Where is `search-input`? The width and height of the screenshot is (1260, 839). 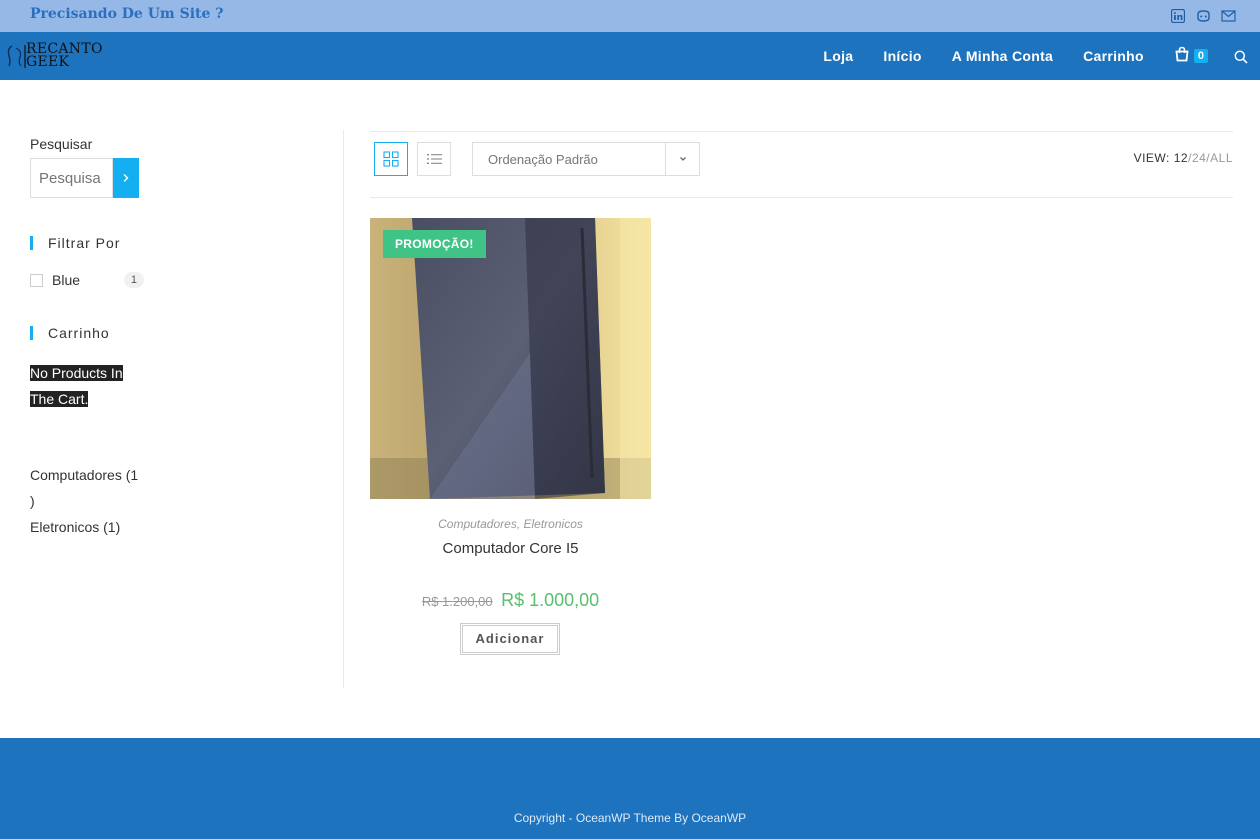 search-input is located at coordinates (71, 178).